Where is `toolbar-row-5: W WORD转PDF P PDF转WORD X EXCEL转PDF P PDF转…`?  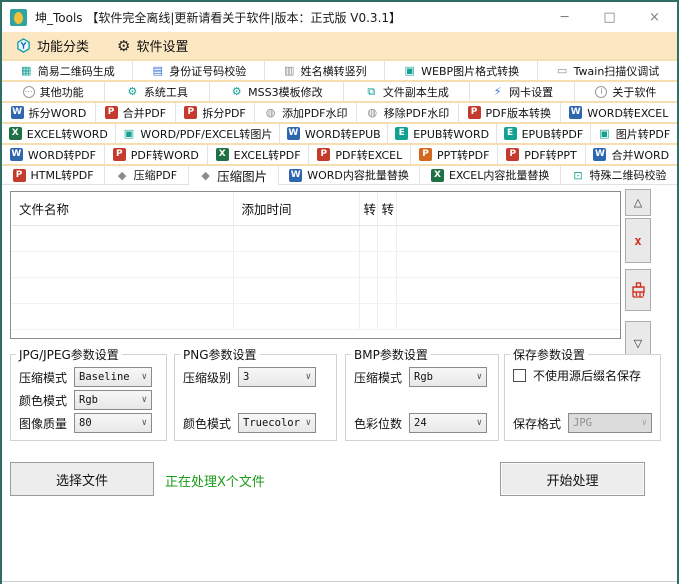 toolbar-row-5: W WORD转PDF P PDF转WORD X EXCEL转PDF P PDF转… is located at coordinates (340, 154).